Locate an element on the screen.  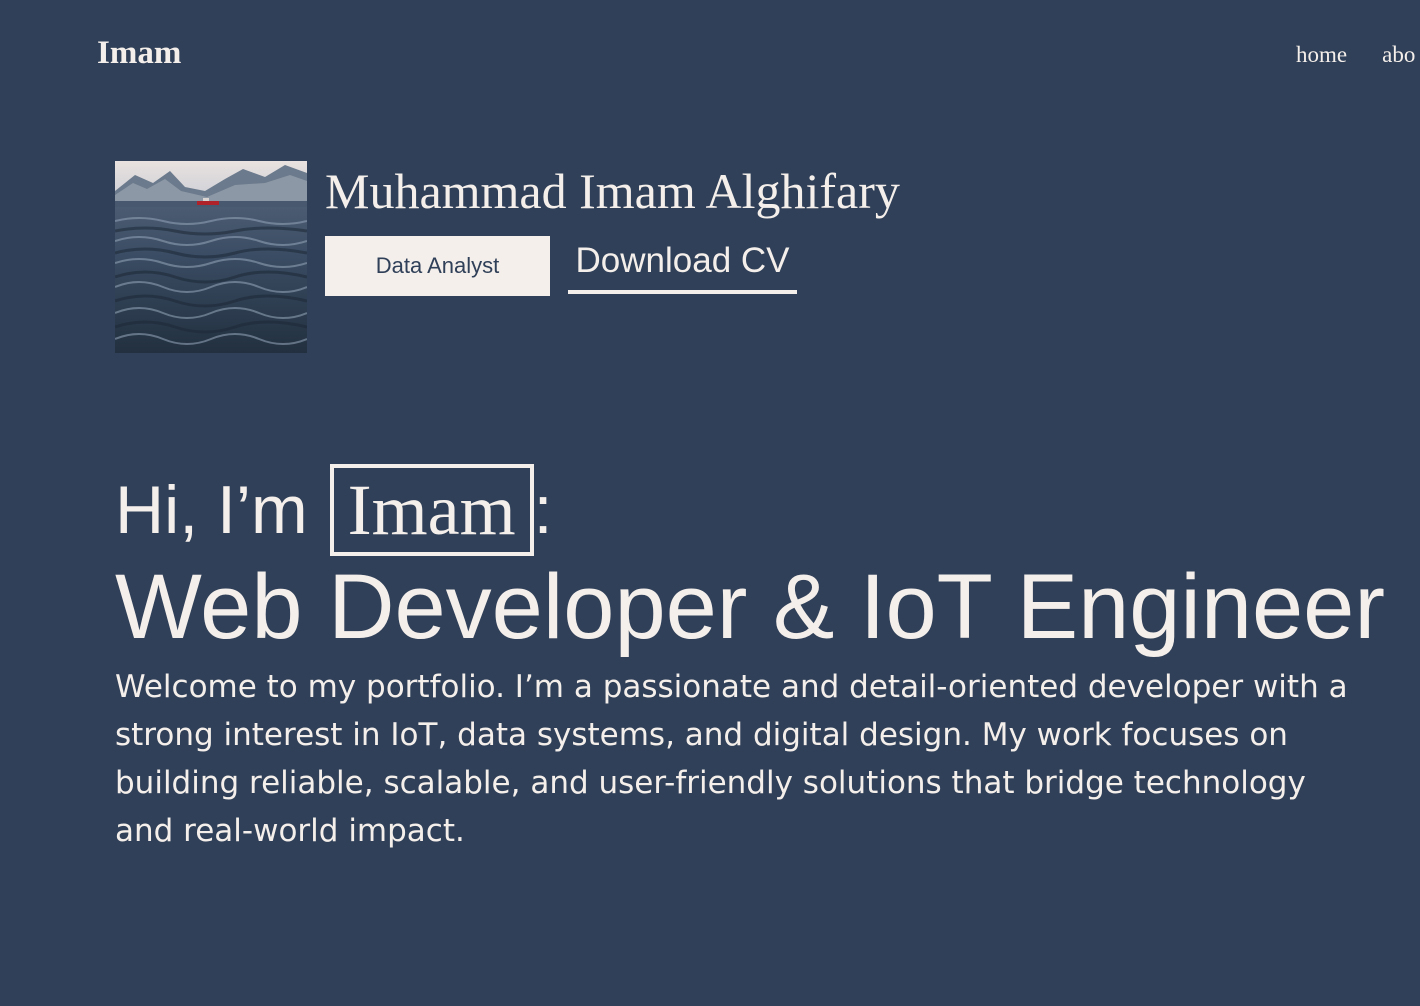
brand-logo: Imam is located at coordinates (139, 54).